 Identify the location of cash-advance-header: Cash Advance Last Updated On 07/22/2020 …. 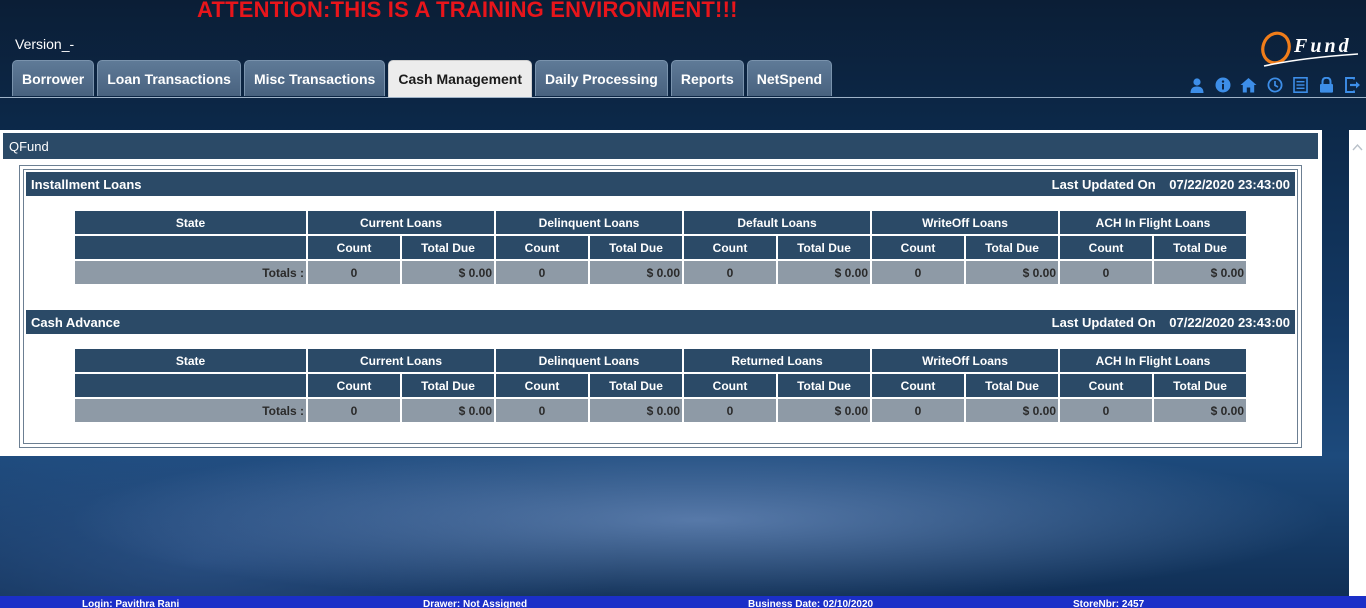
(660, 322).